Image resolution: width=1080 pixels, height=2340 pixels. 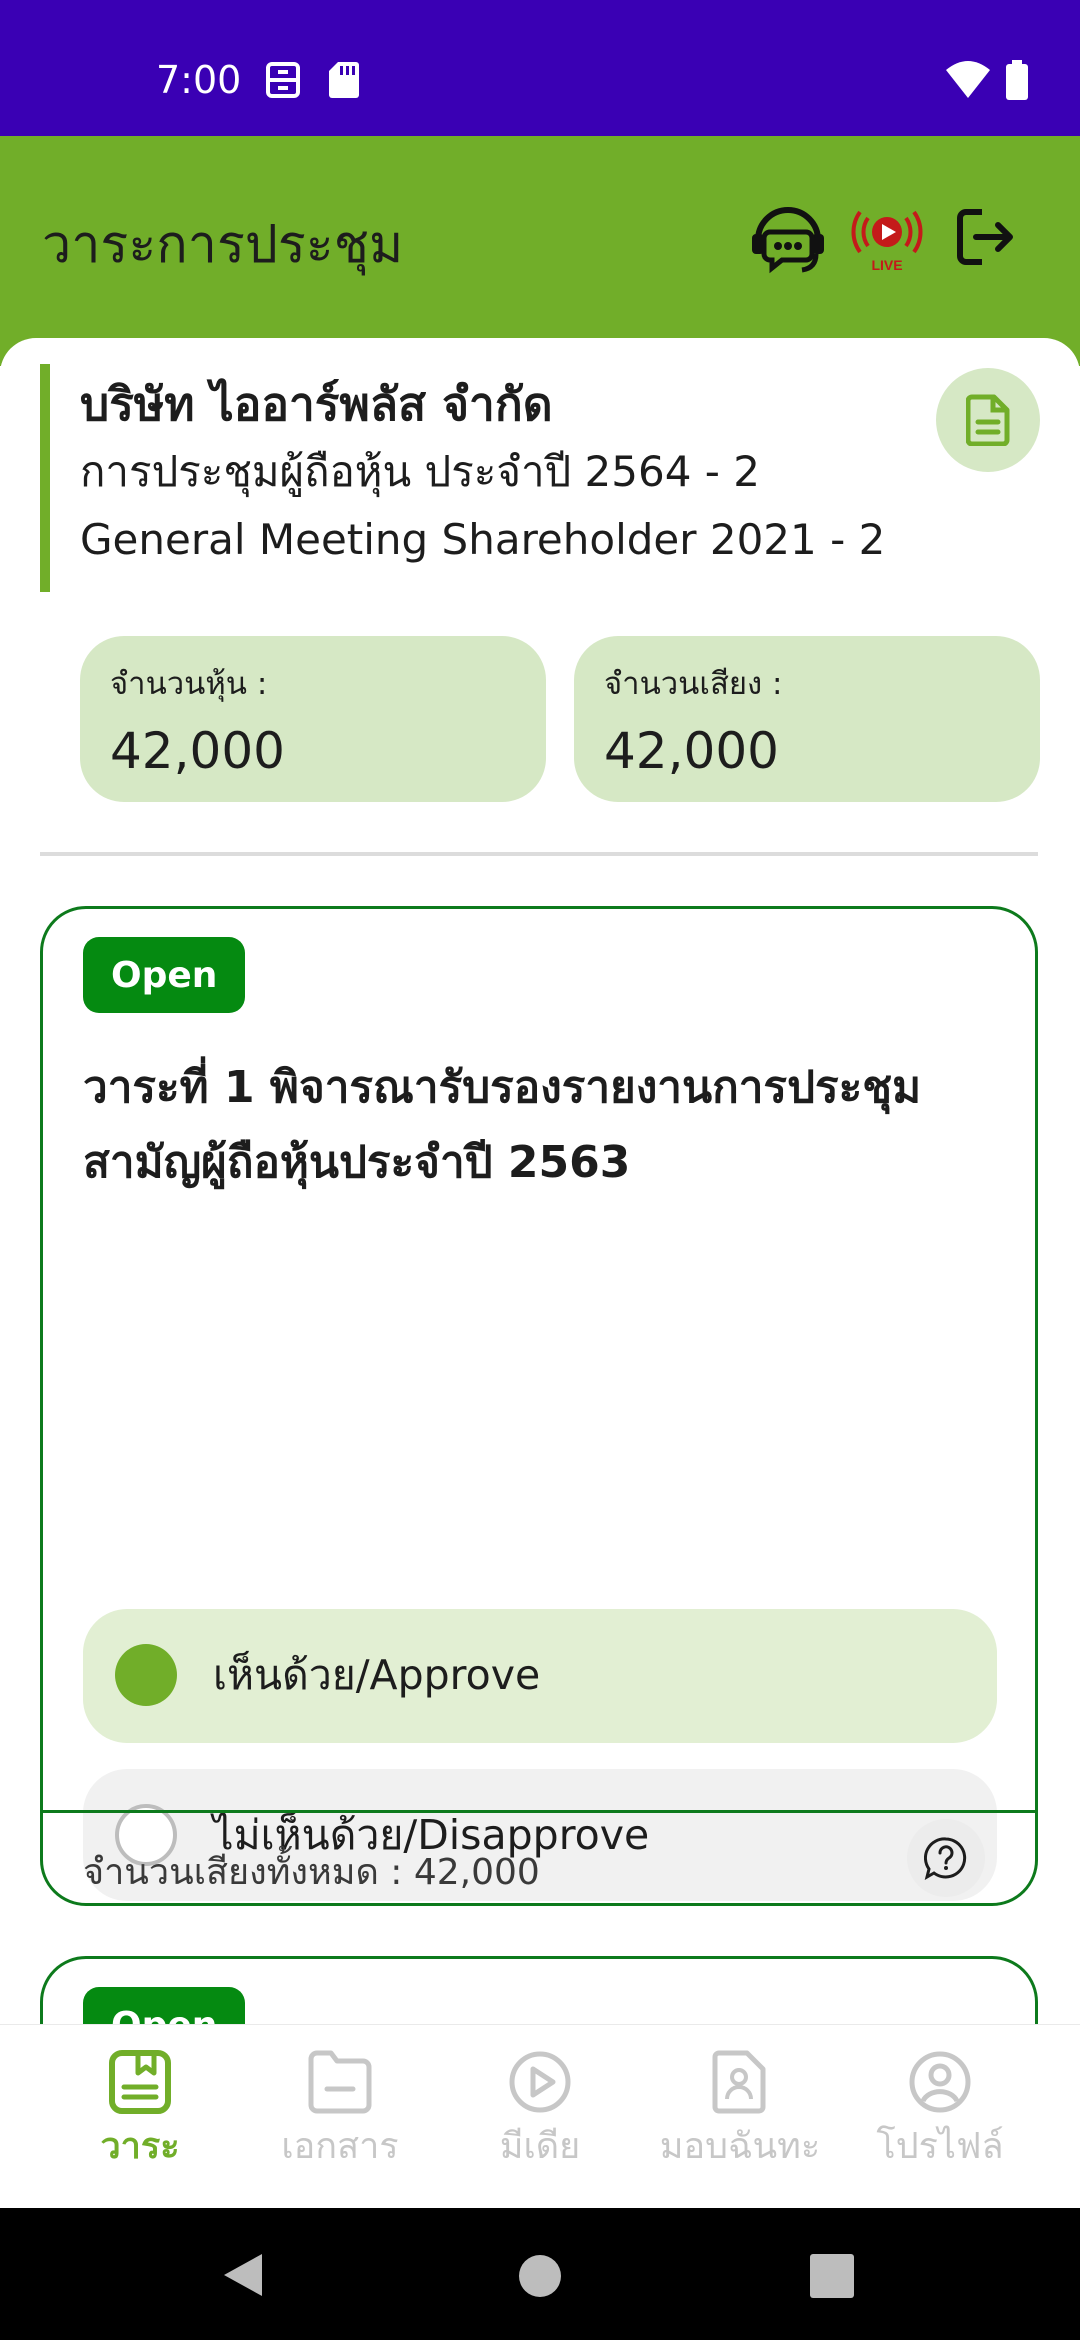 I want to click on votes-card: จำนวนเสียง : 42,000, so click(x=807, y=719).